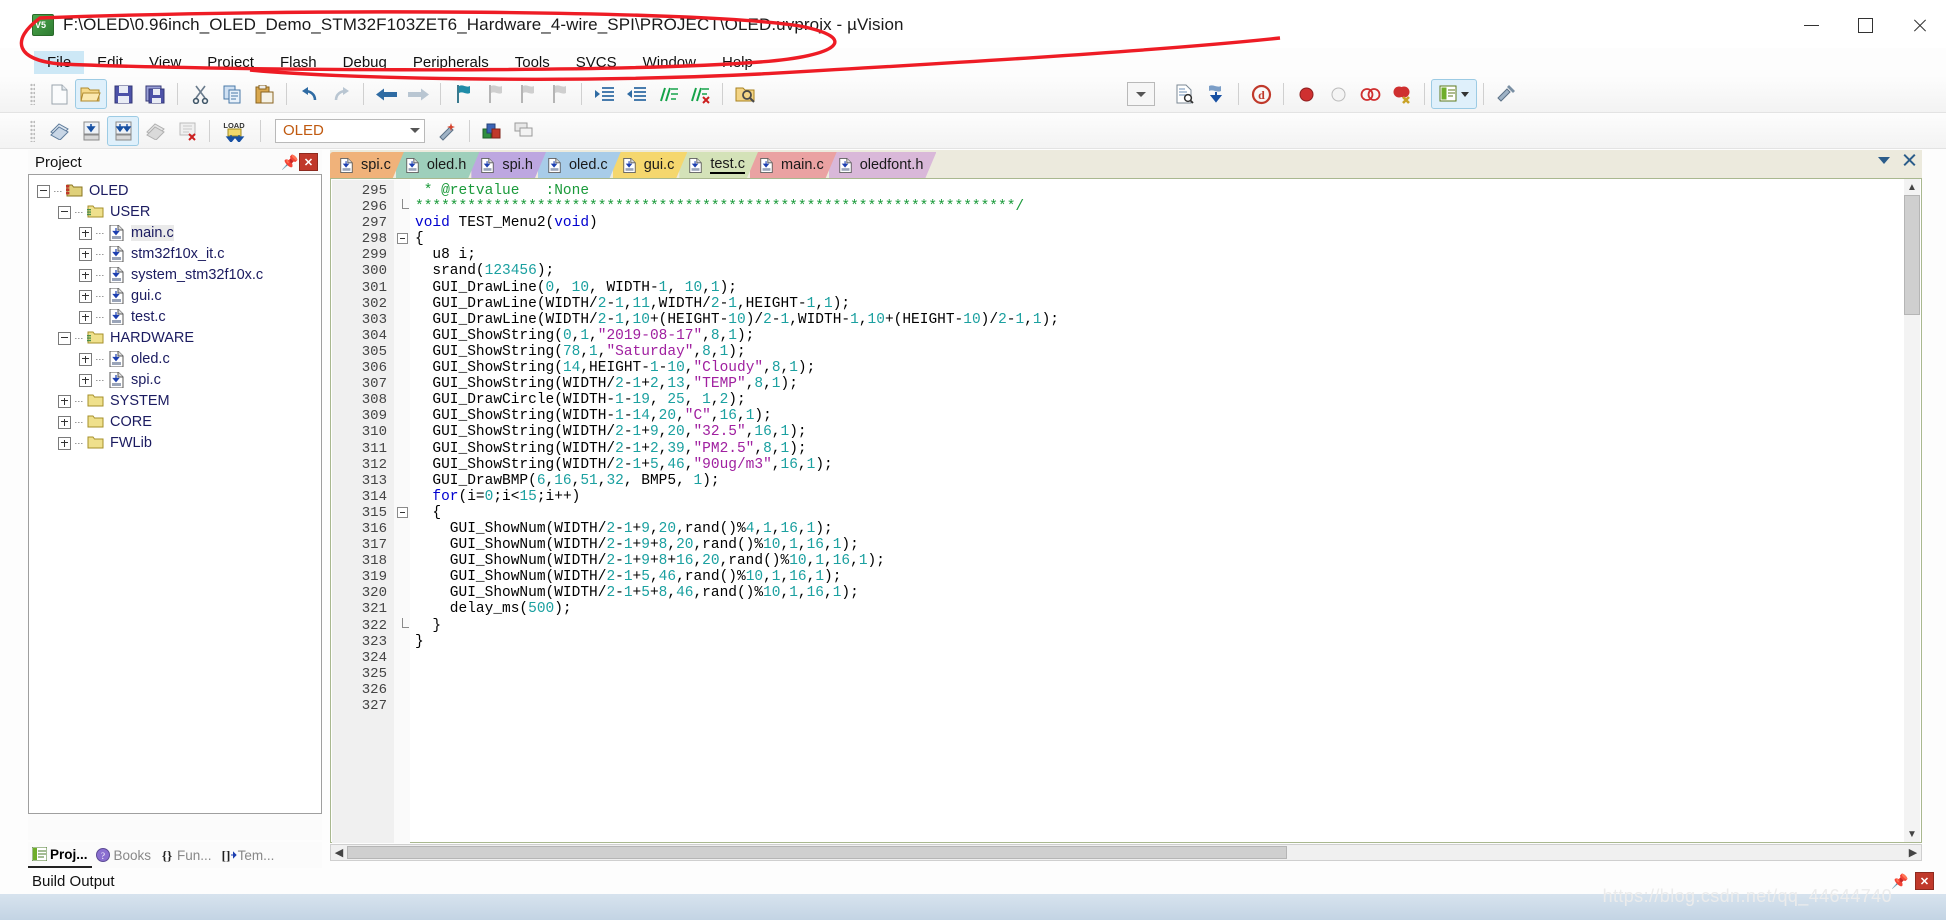  Describe the element at coordinates (1402, 94) in the screenshot. I see `breakpoint-kill-all-icon` at that location.